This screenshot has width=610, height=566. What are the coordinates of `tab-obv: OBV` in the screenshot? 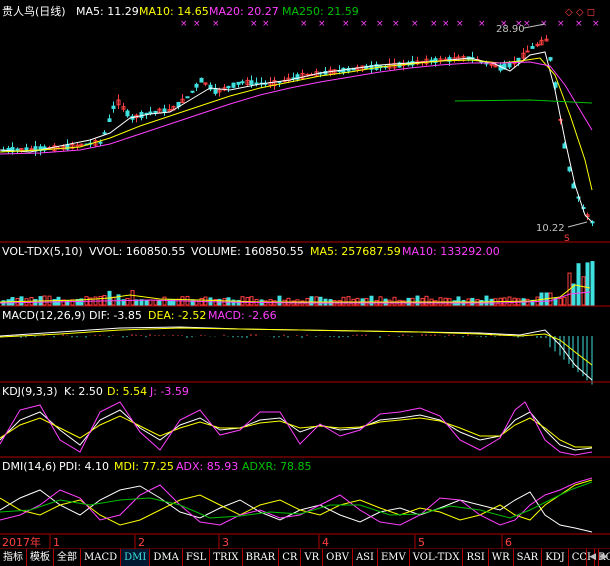 It's located at (338, 557).